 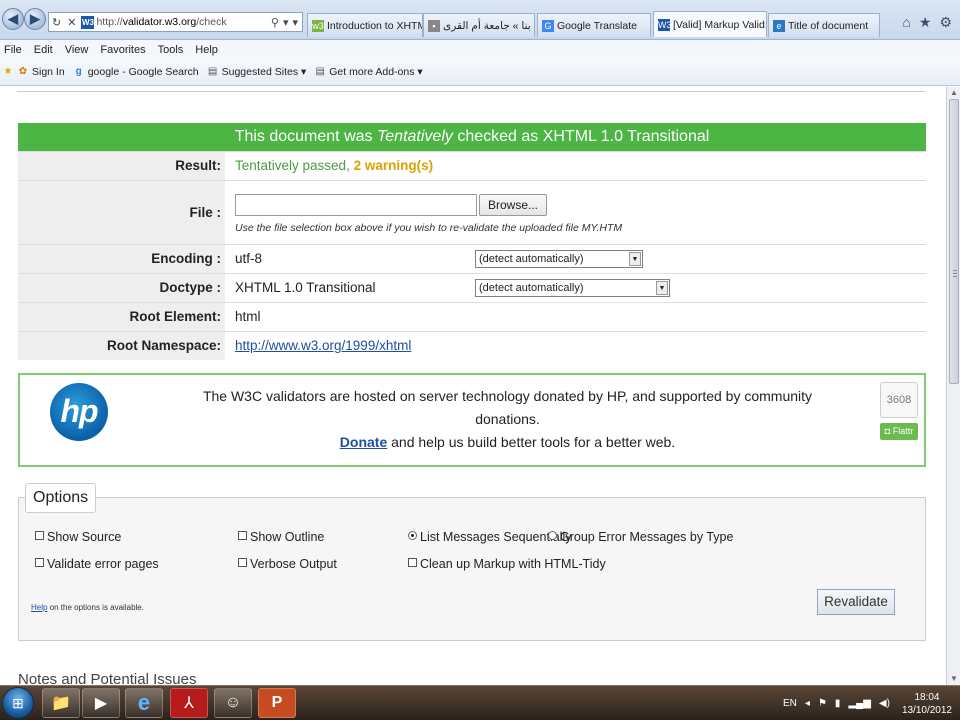 I want to click on battery-icon: ▮, so click(x=838, y=703).